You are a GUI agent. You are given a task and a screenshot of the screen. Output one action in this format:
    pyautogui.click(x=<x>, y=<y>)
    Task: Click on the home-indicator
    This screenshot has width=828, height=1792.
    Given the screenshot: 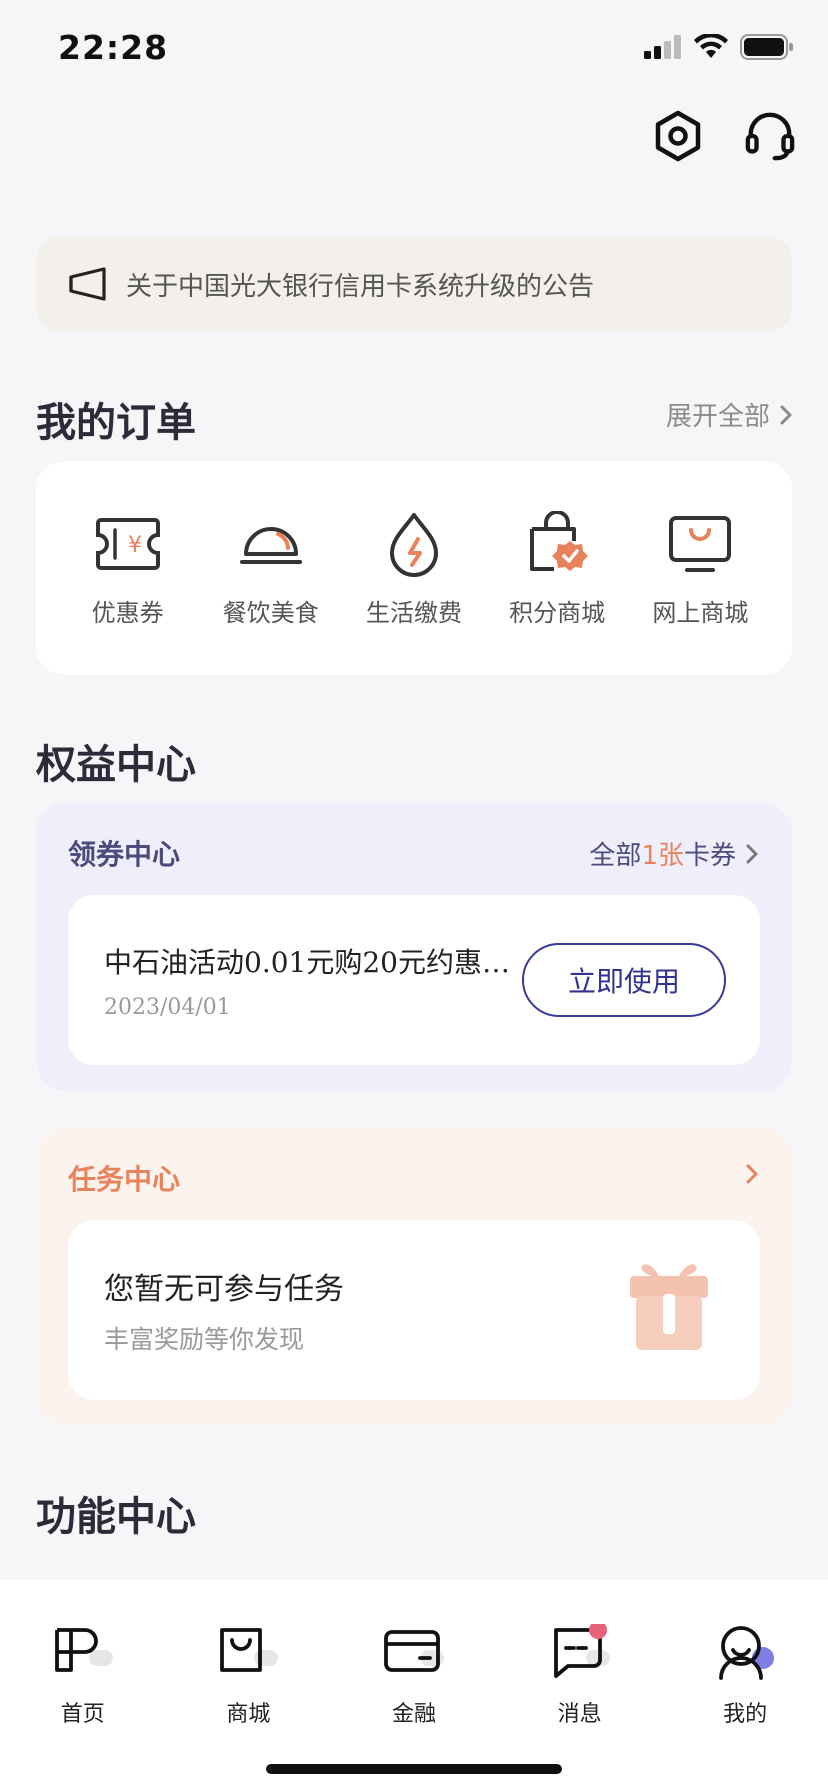 What is the action you would take?
    pyautogui.click(x=414, y=1769)
    